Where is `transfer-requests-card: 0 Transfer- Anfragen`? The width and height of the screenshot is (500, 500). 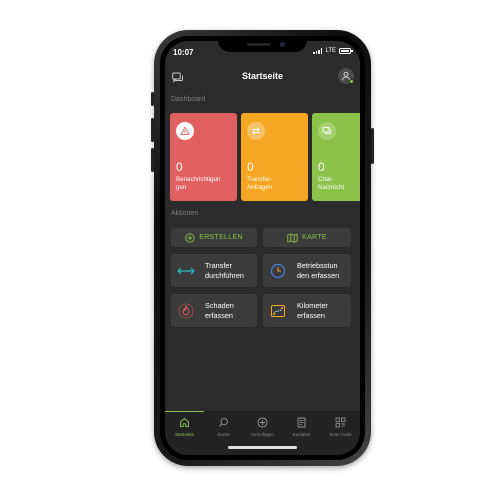
transfer-requests-card: 0 Transfer- Anfragen is located at coordinates (274, 157).